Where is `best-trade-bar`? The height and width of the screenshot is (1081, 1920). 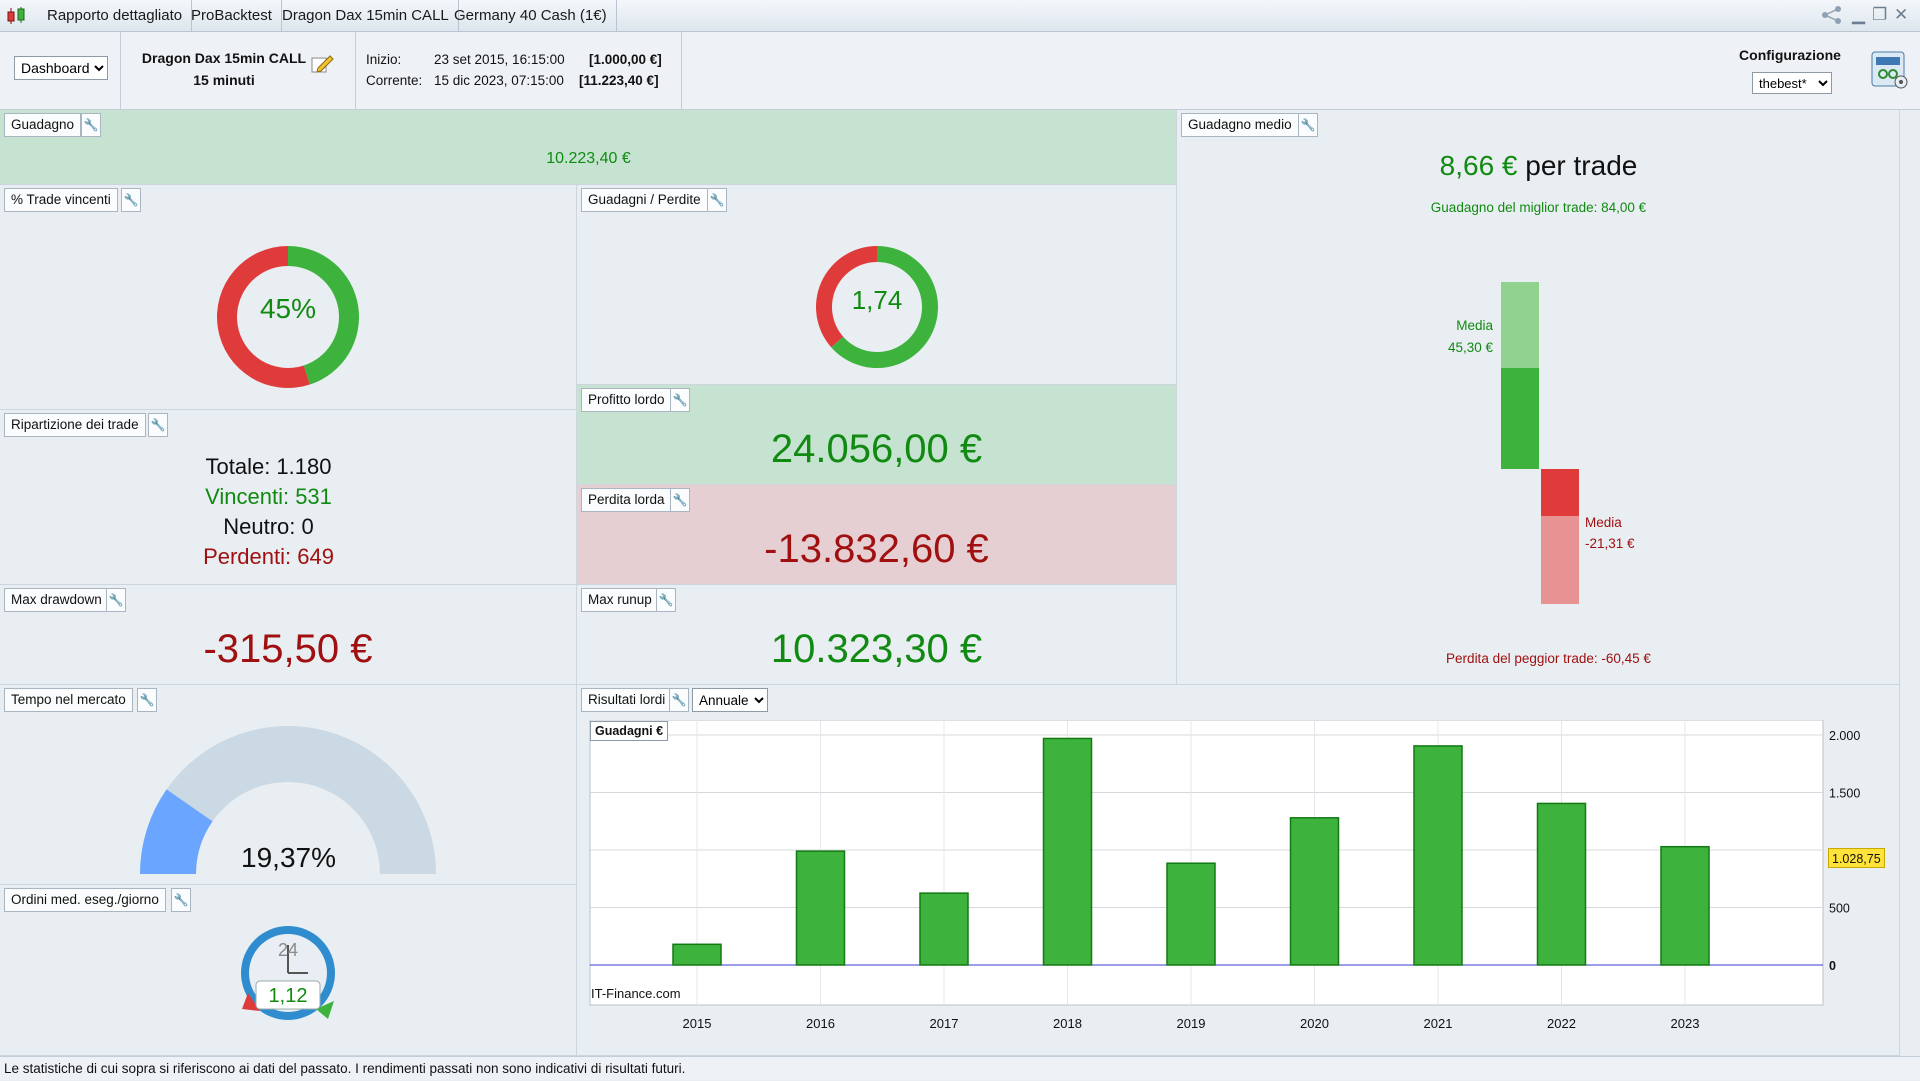 best-trade-bar is located at coordinates (1520, 325).